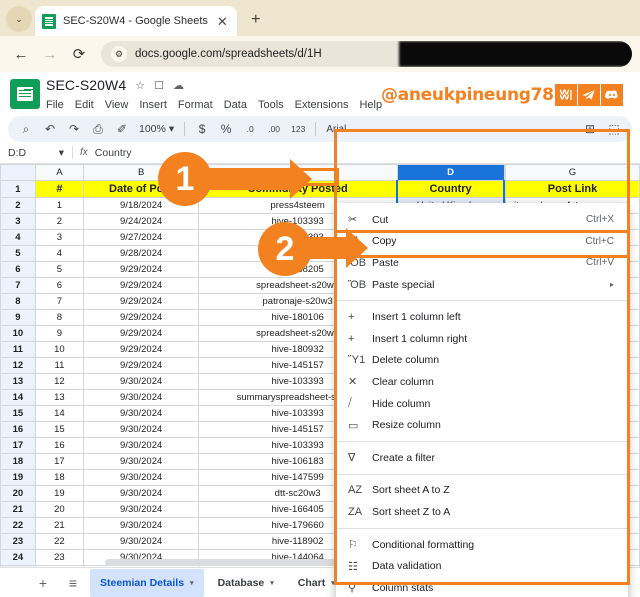  I want to click on row-header: 19, so click(18, 477).